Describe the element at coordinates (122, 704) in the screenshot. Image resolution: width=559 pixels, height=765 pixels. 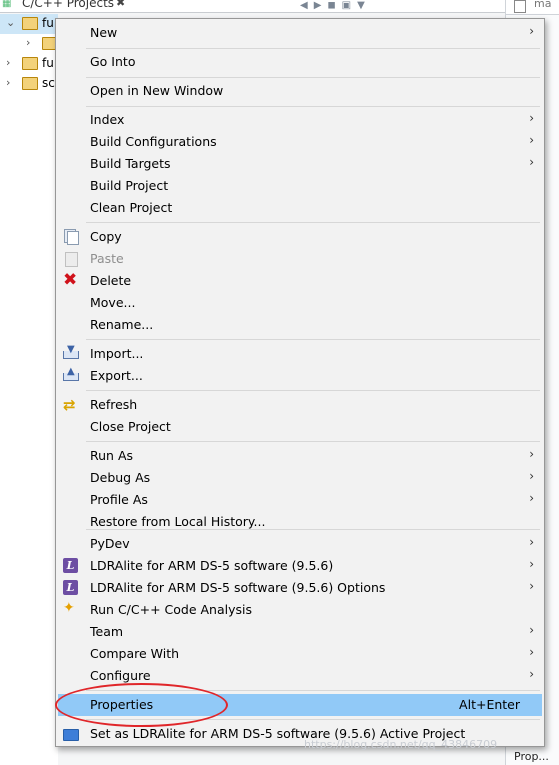
I see `menu-item-label: Properties` at that location.